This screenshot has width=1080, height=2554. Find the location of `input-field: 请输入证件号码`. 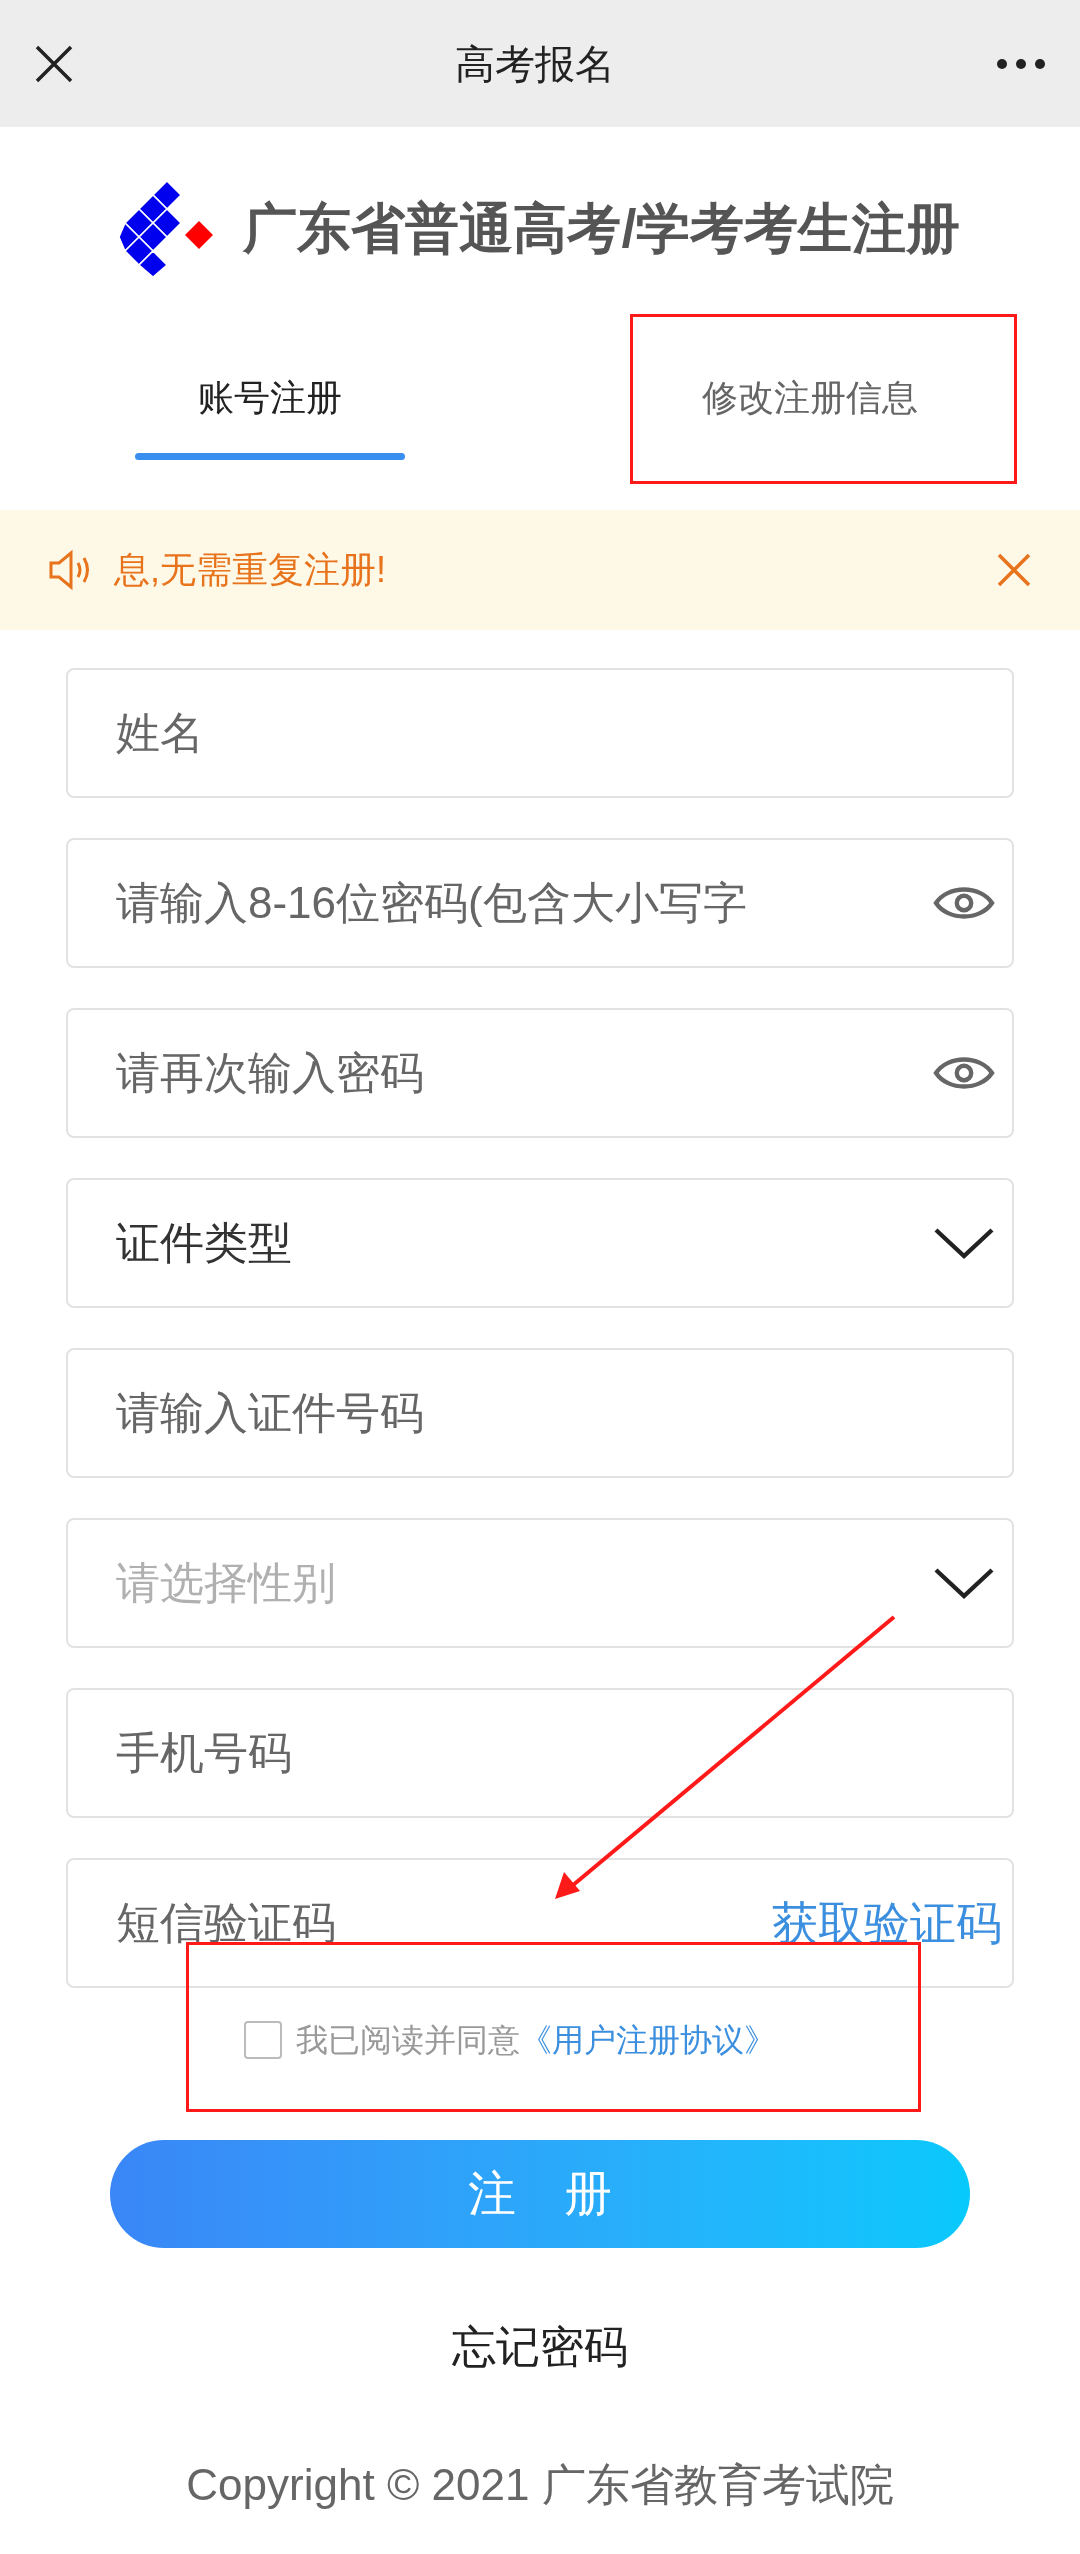

input-field: 请输入证件号码 is located at coordinates (540, 1413).